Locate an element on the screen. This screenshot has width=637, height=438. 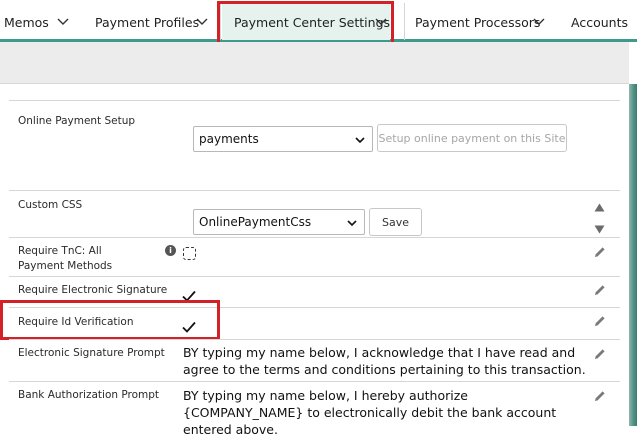
custom-css-select: OnlinePaymentCss is located at coordinates (279, 222).